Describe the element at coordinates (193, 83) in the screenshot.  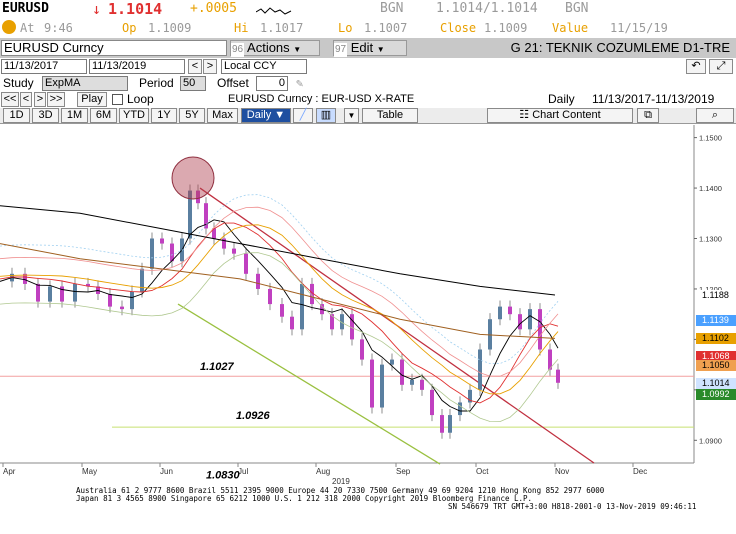
I see `period-input: 50` at that location.